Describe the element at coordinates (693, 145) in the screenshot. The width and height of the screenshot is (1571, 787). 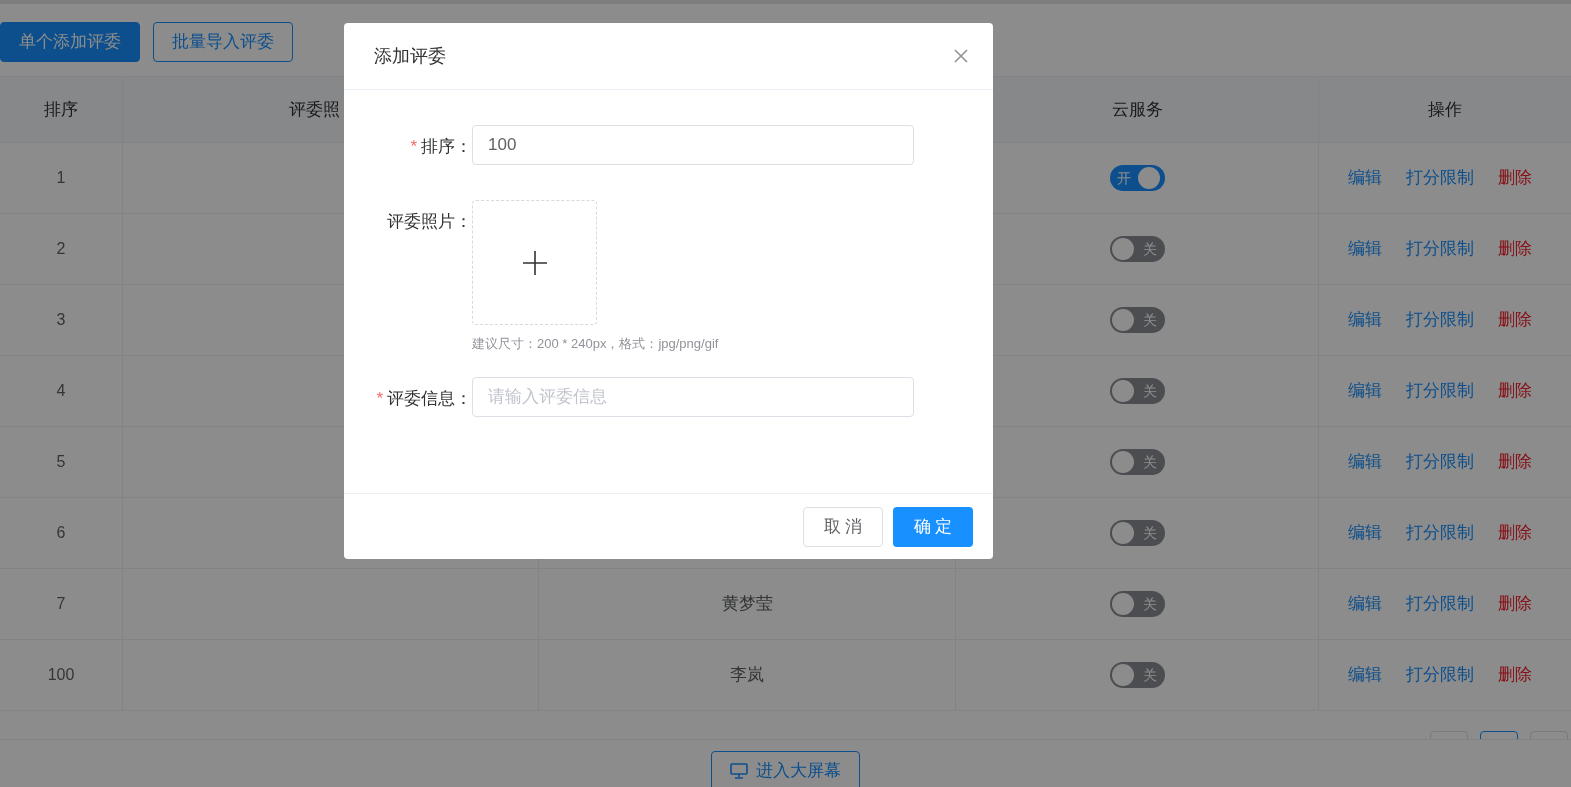
I see `input-field: 100` at that location.